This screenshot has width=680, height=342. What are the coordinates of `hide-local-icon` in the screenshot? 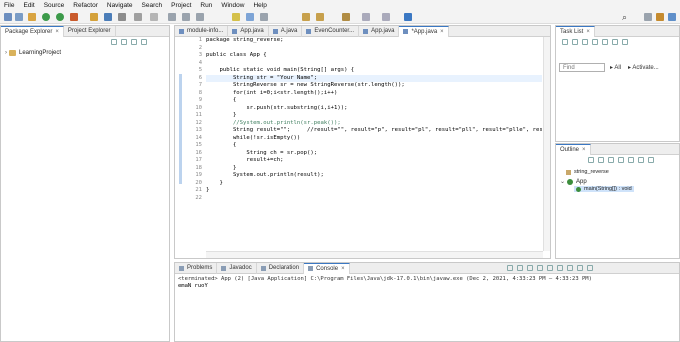 It's located at (630, 160).